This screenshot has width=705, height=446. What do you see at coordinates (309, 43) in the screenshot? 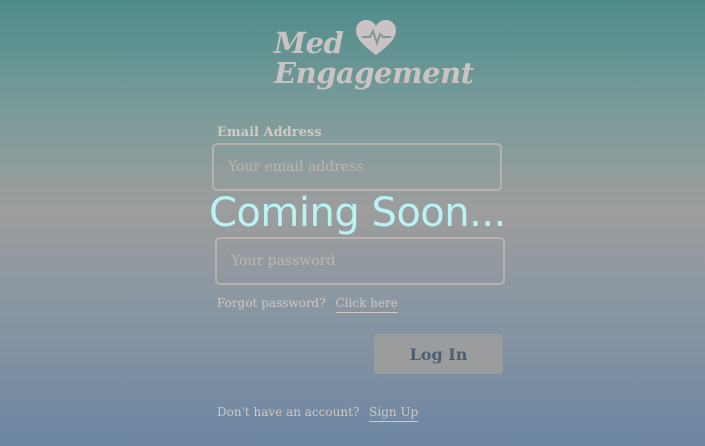
I see `logo-text-med: Med` at bounding box center [309, 43].